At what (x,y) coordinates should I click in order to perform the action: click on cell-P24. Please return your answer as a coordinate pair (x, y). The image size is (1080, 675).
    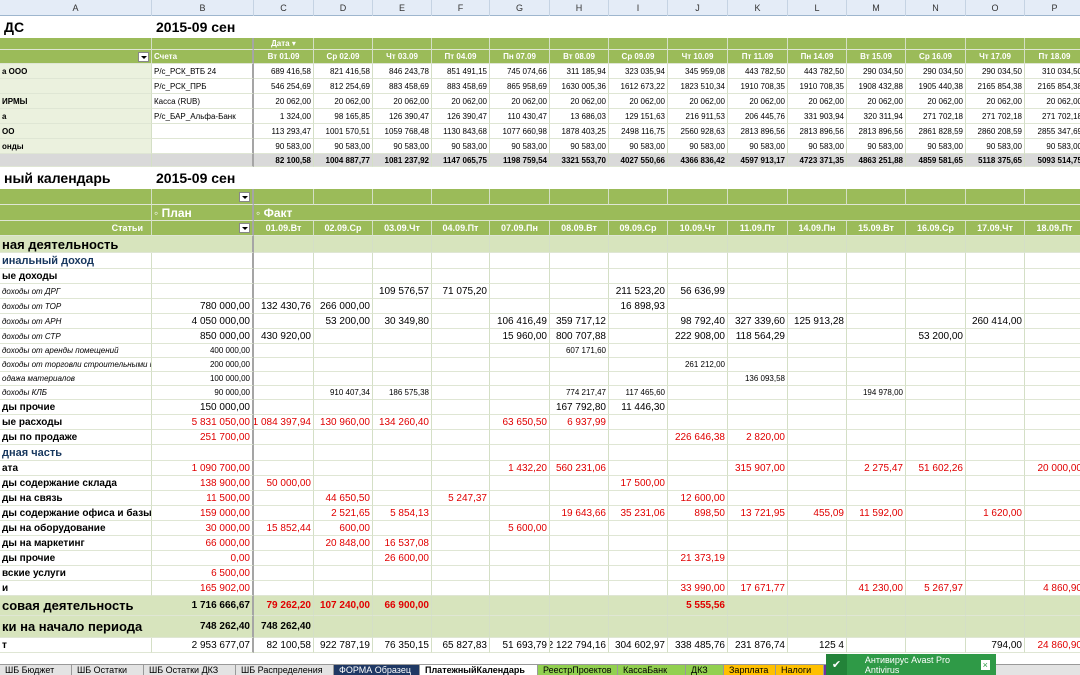
    Looking at the image, I should click on (1052, 379).